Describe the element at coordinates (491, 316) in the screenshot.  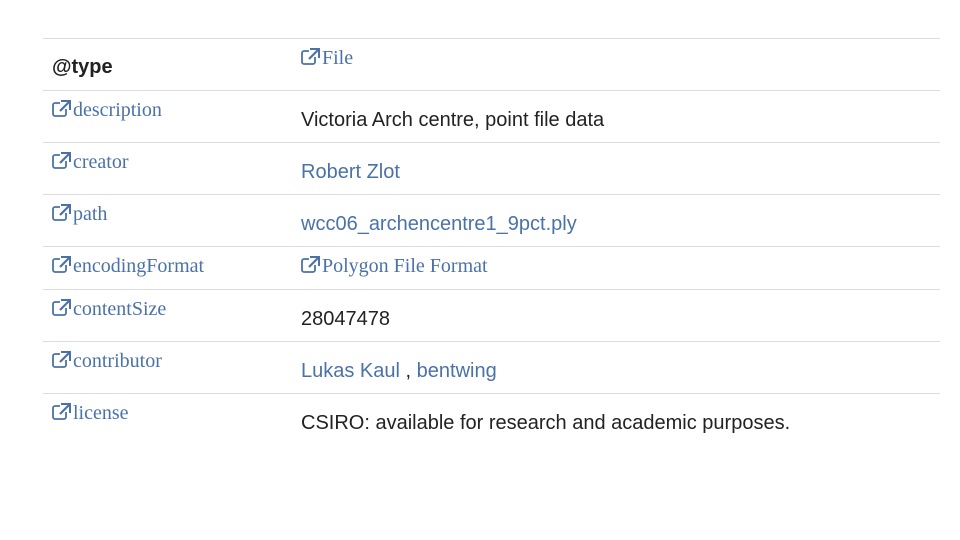
I see `row-content-size: contentSize 28047478` at that location.